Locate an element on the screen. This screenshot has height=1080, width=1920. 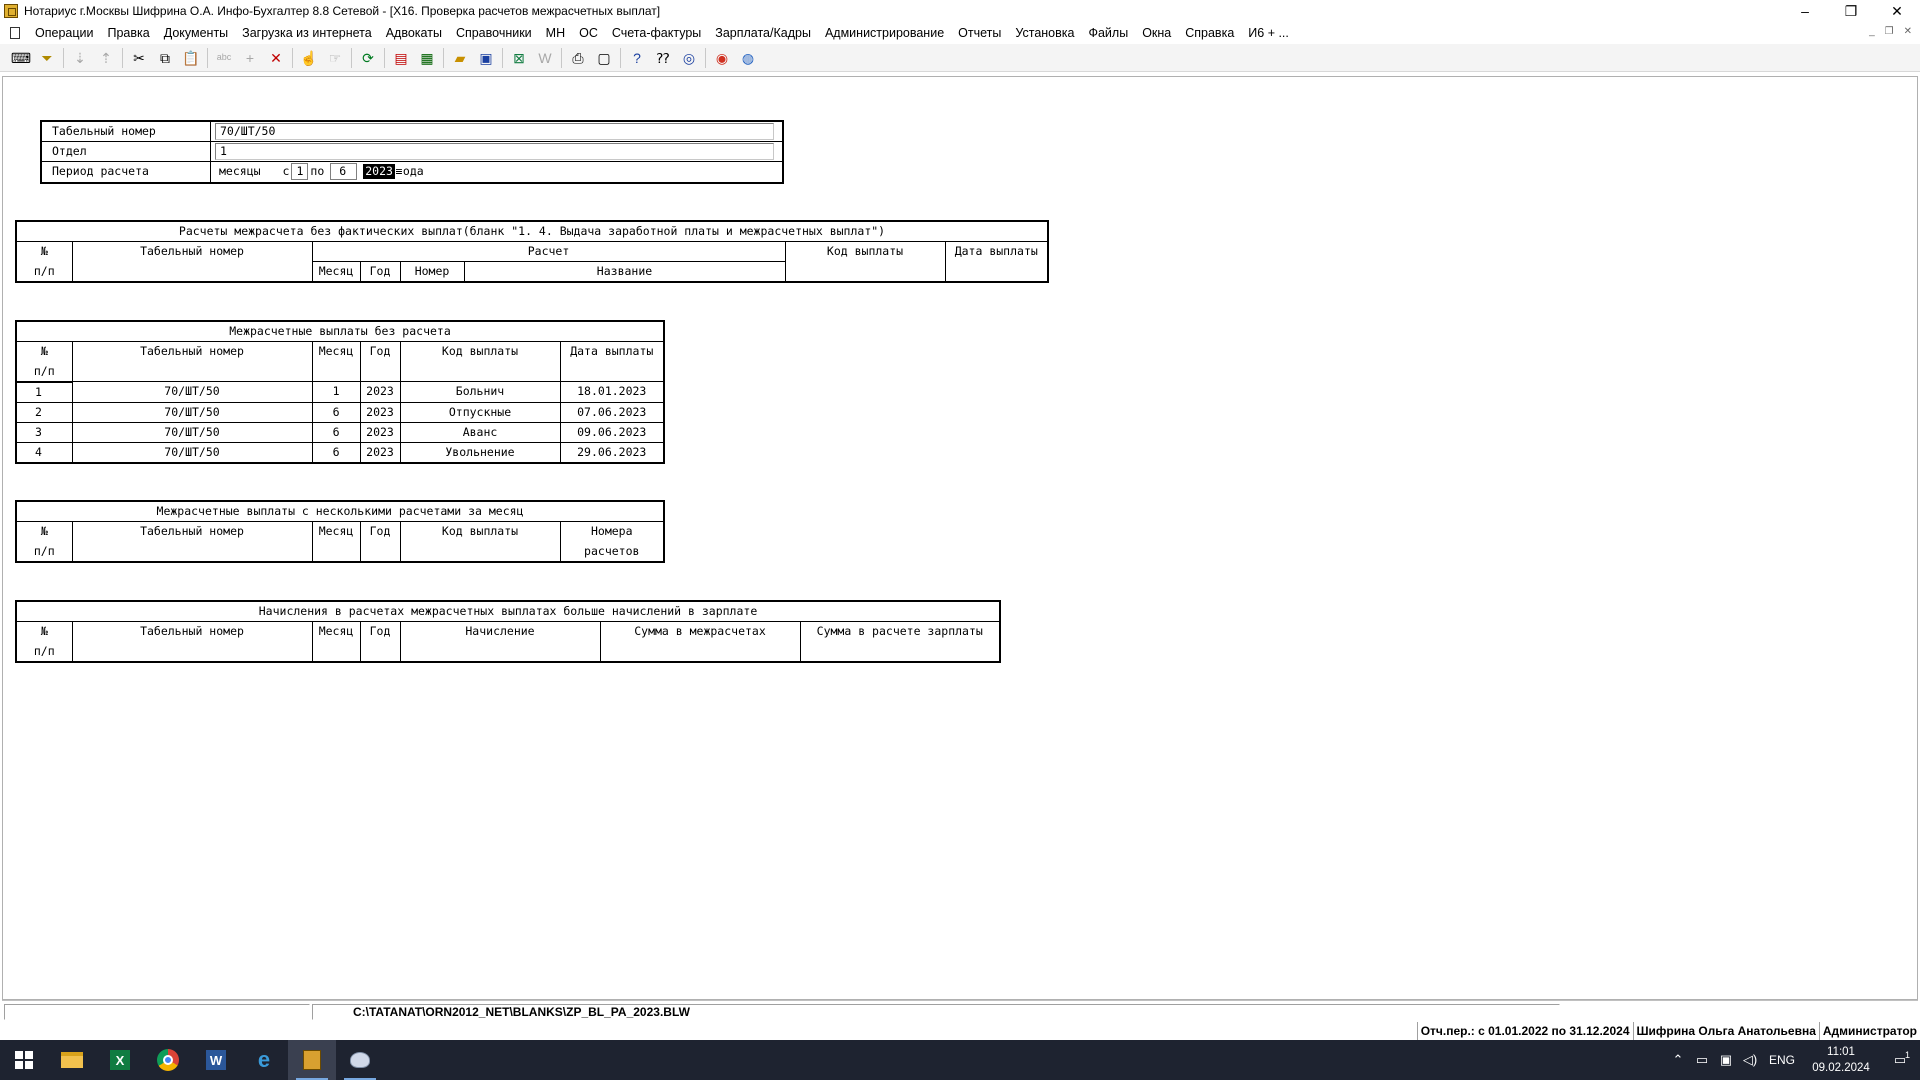
internet-explorer-icon: e is located at coordinates (264, 1060).